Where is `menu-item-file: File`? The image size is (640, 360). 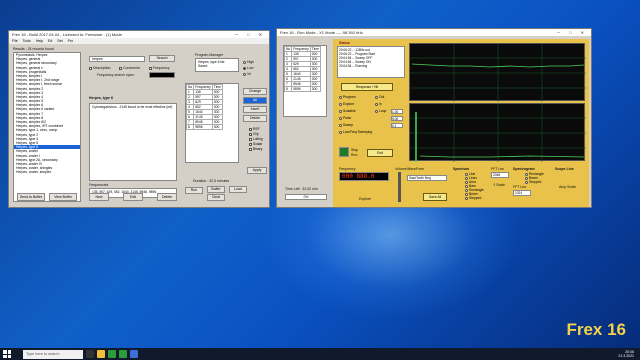 menu-item-file: File is located at coordinates (15, 41).